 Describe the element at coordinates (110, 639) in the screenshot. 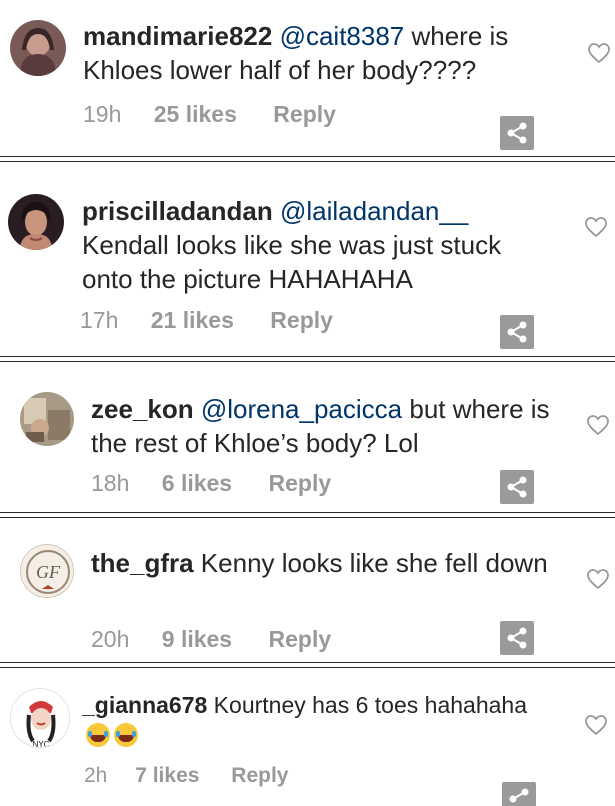

I see `comment-time: 20h` at that location.